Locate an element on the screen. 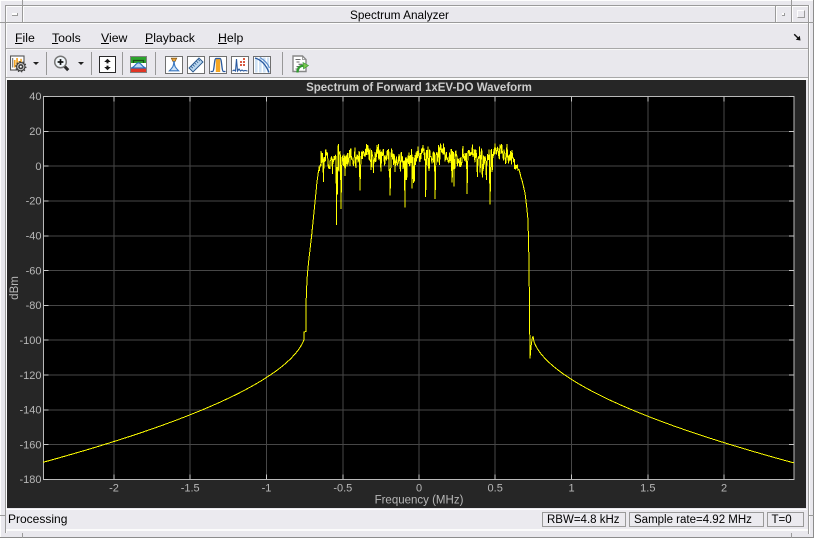 Image resolution: width=814 pixels, height=538 pixels. svg-text: 2 is located at coordinates (724, 489).